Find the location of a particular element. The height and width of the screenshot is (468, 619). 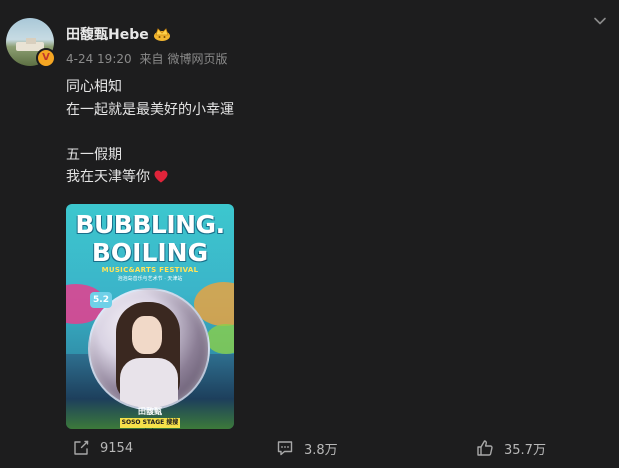

poster-artist: 田馥甄 is located at coordinates (150, 411).